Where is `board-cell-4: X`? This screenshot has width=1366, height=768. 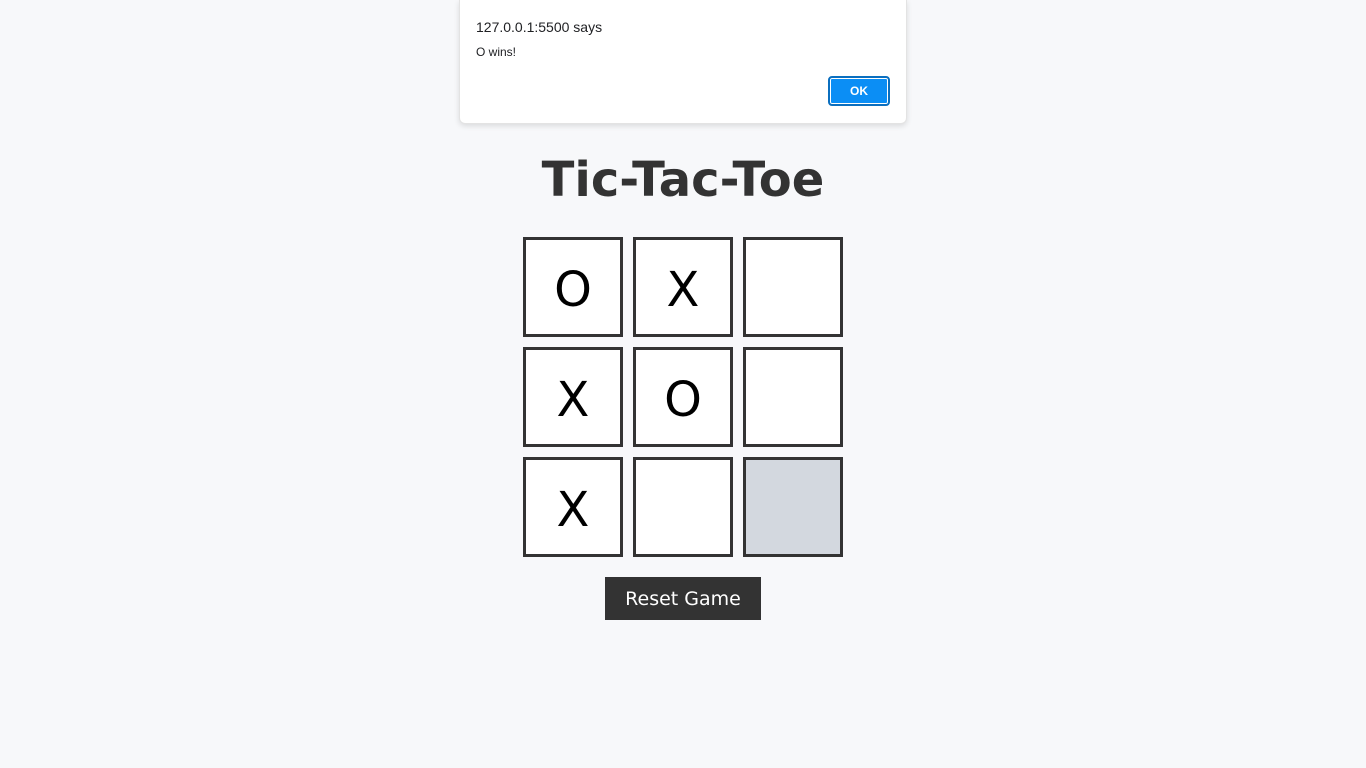 board-cell-4: X is located at coordinates (573, 397).